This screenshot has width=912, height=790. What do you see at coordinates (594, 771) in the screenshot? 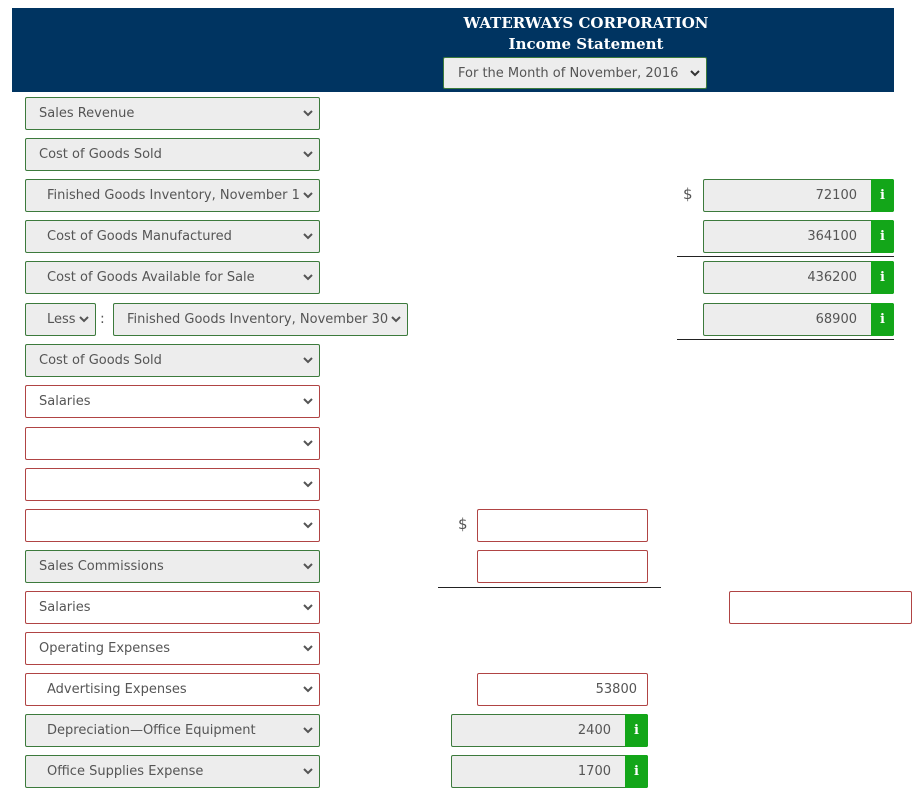
I see `amount-value: 1700` at bounding box center [594, 771].